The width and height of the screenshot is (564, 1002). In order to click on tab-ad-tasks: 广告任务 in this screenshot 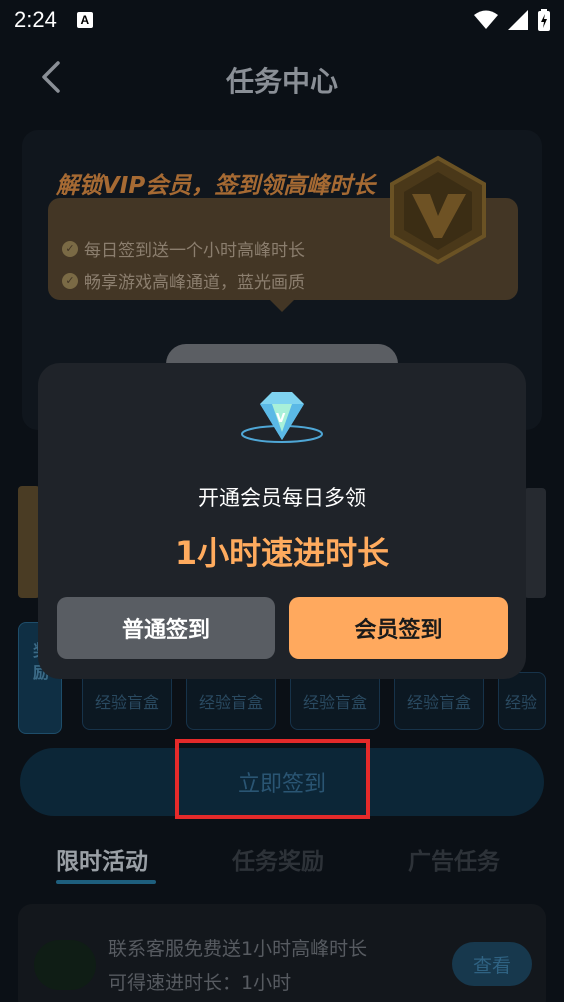, I will do `click(454, 859)`.